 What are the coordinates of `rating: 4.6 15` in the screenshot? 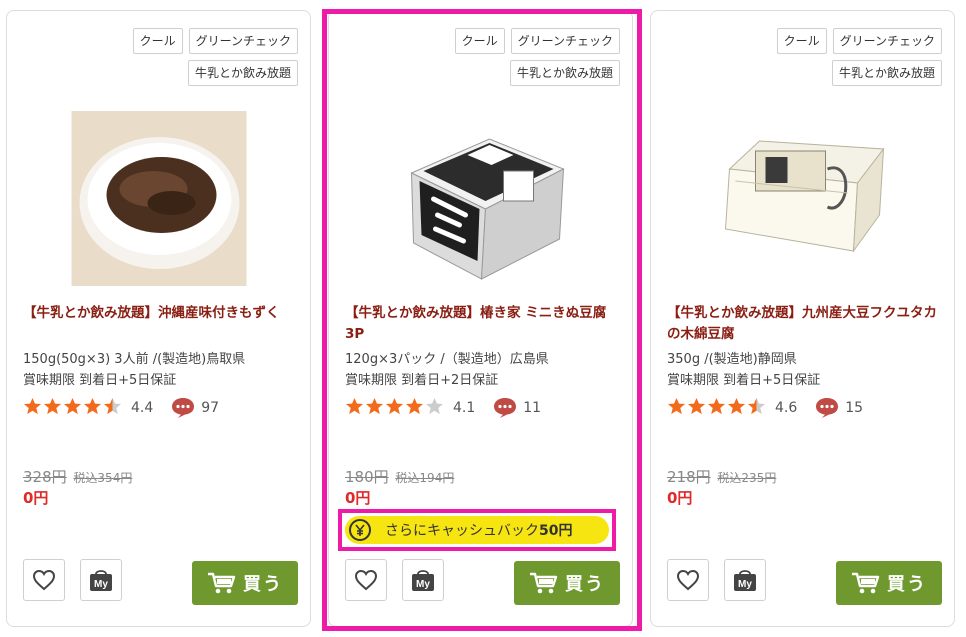 It's located at (765, 408).